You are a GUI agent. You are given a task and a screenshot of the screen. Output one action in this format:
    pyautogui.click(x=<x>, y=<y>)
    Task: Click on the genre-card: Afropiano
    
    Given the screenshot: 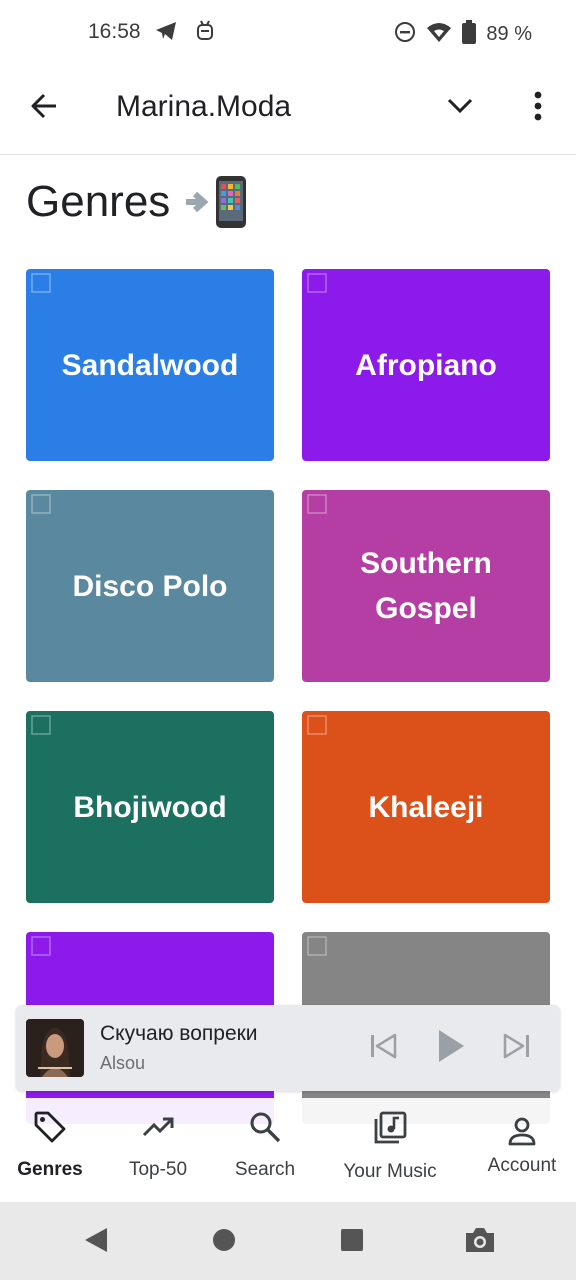 What is the action you would take?
    pyautogui.click(x=426, y=365)
    